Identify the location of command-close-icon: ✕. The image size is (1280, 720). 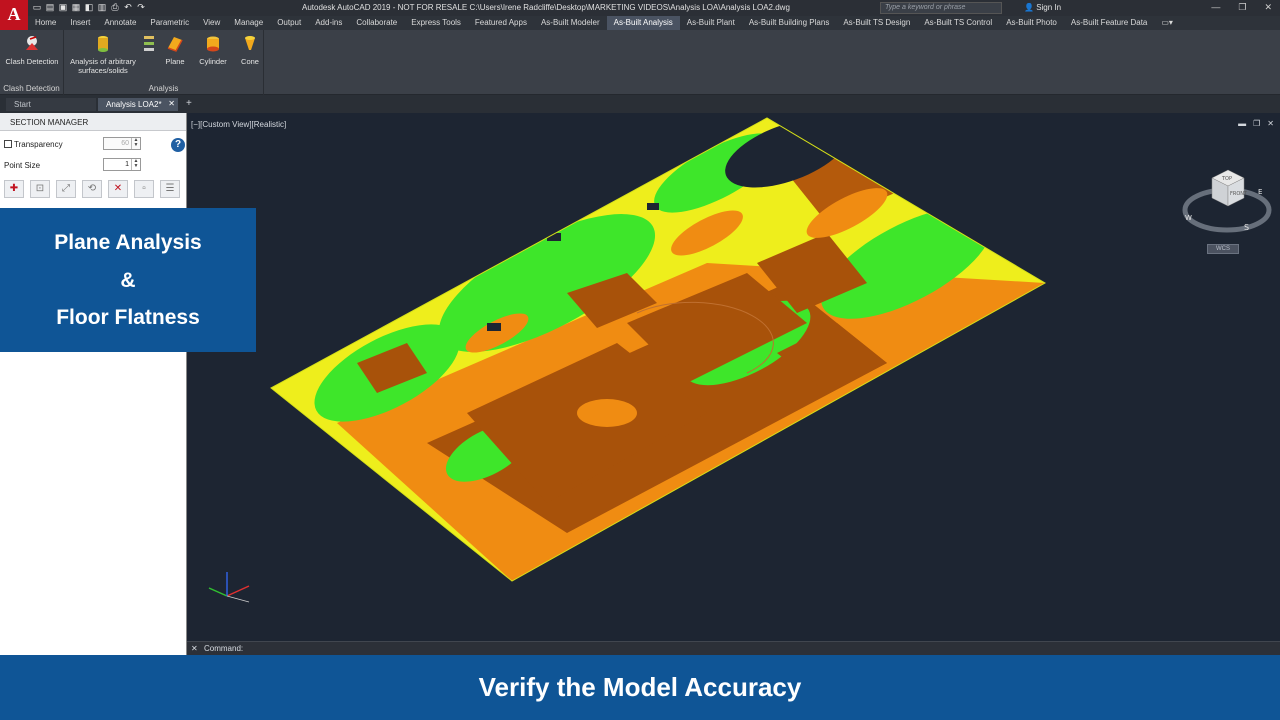
(194, 648).